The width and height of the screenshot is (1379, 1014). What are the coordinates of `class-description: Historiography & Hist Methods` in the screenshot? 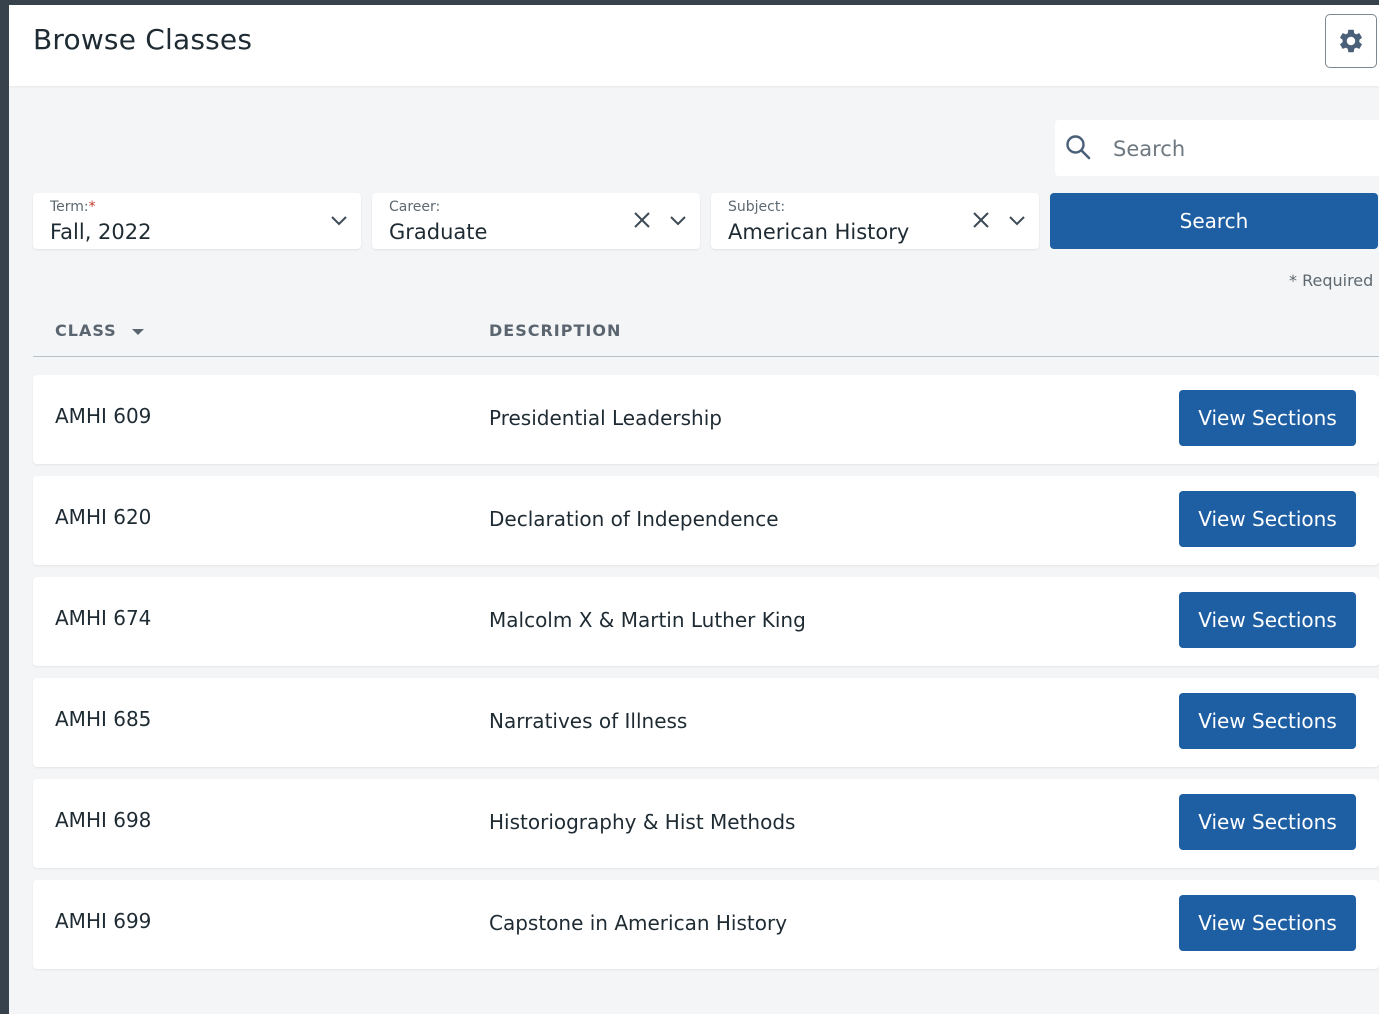 It's located at (642, 822).